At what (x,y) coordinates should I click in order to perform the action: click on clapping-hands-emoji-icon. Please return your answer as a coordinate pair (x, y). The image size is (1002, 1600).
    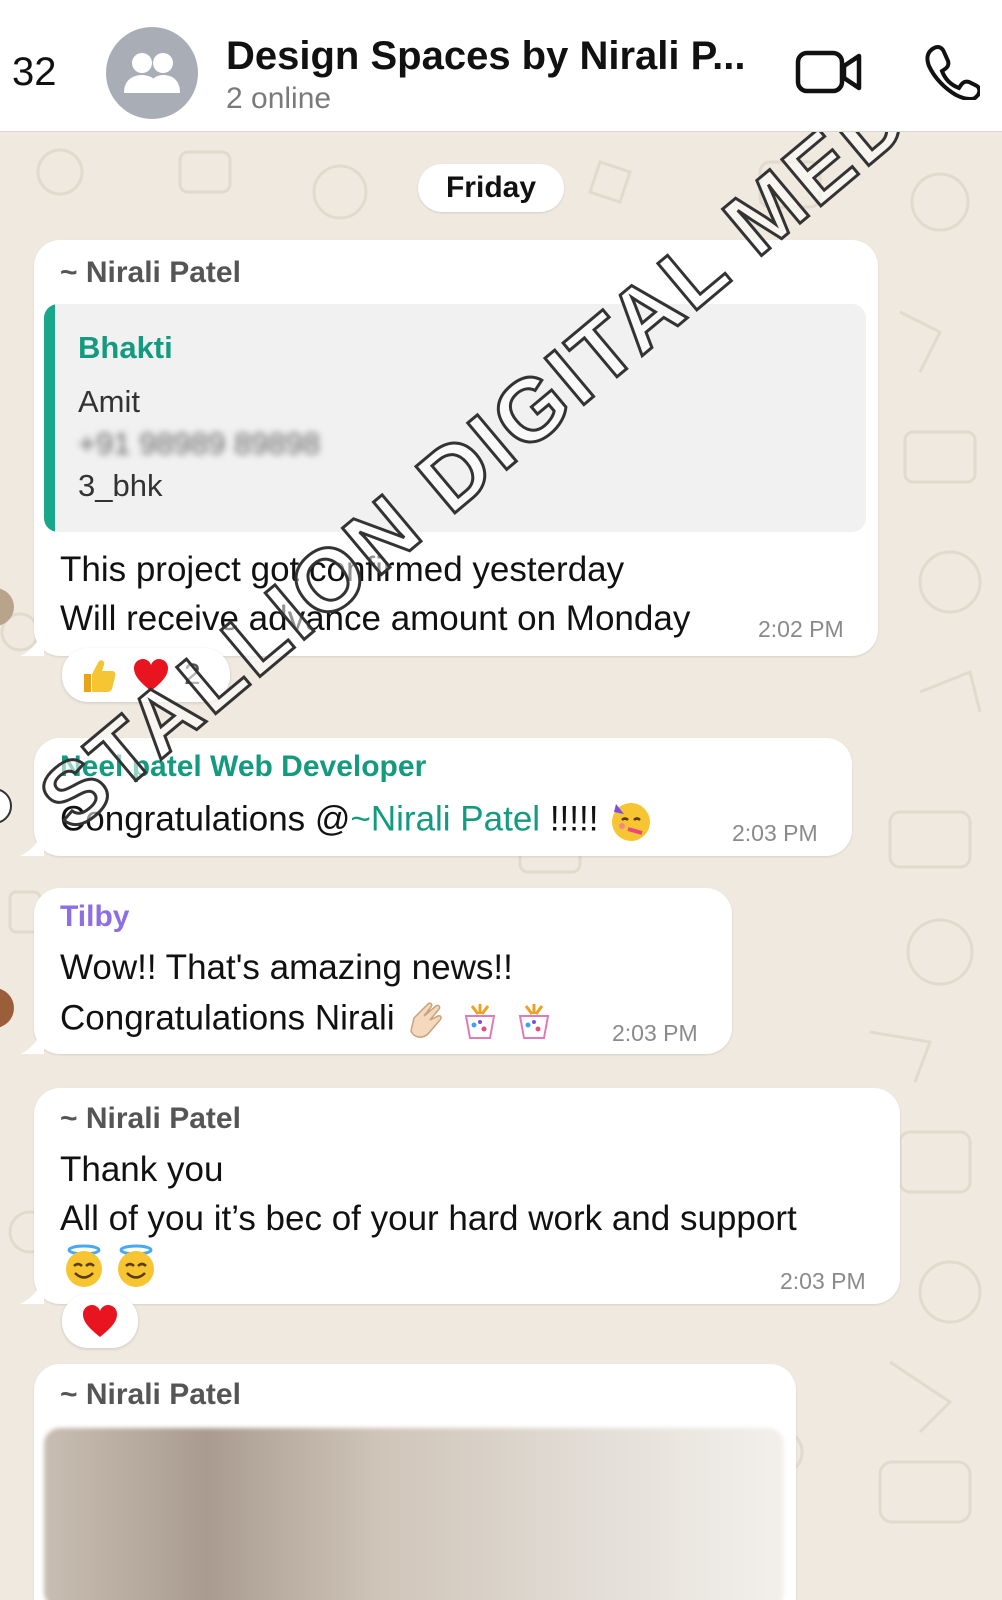
    Looking at the image, I should click on (426, 1020).